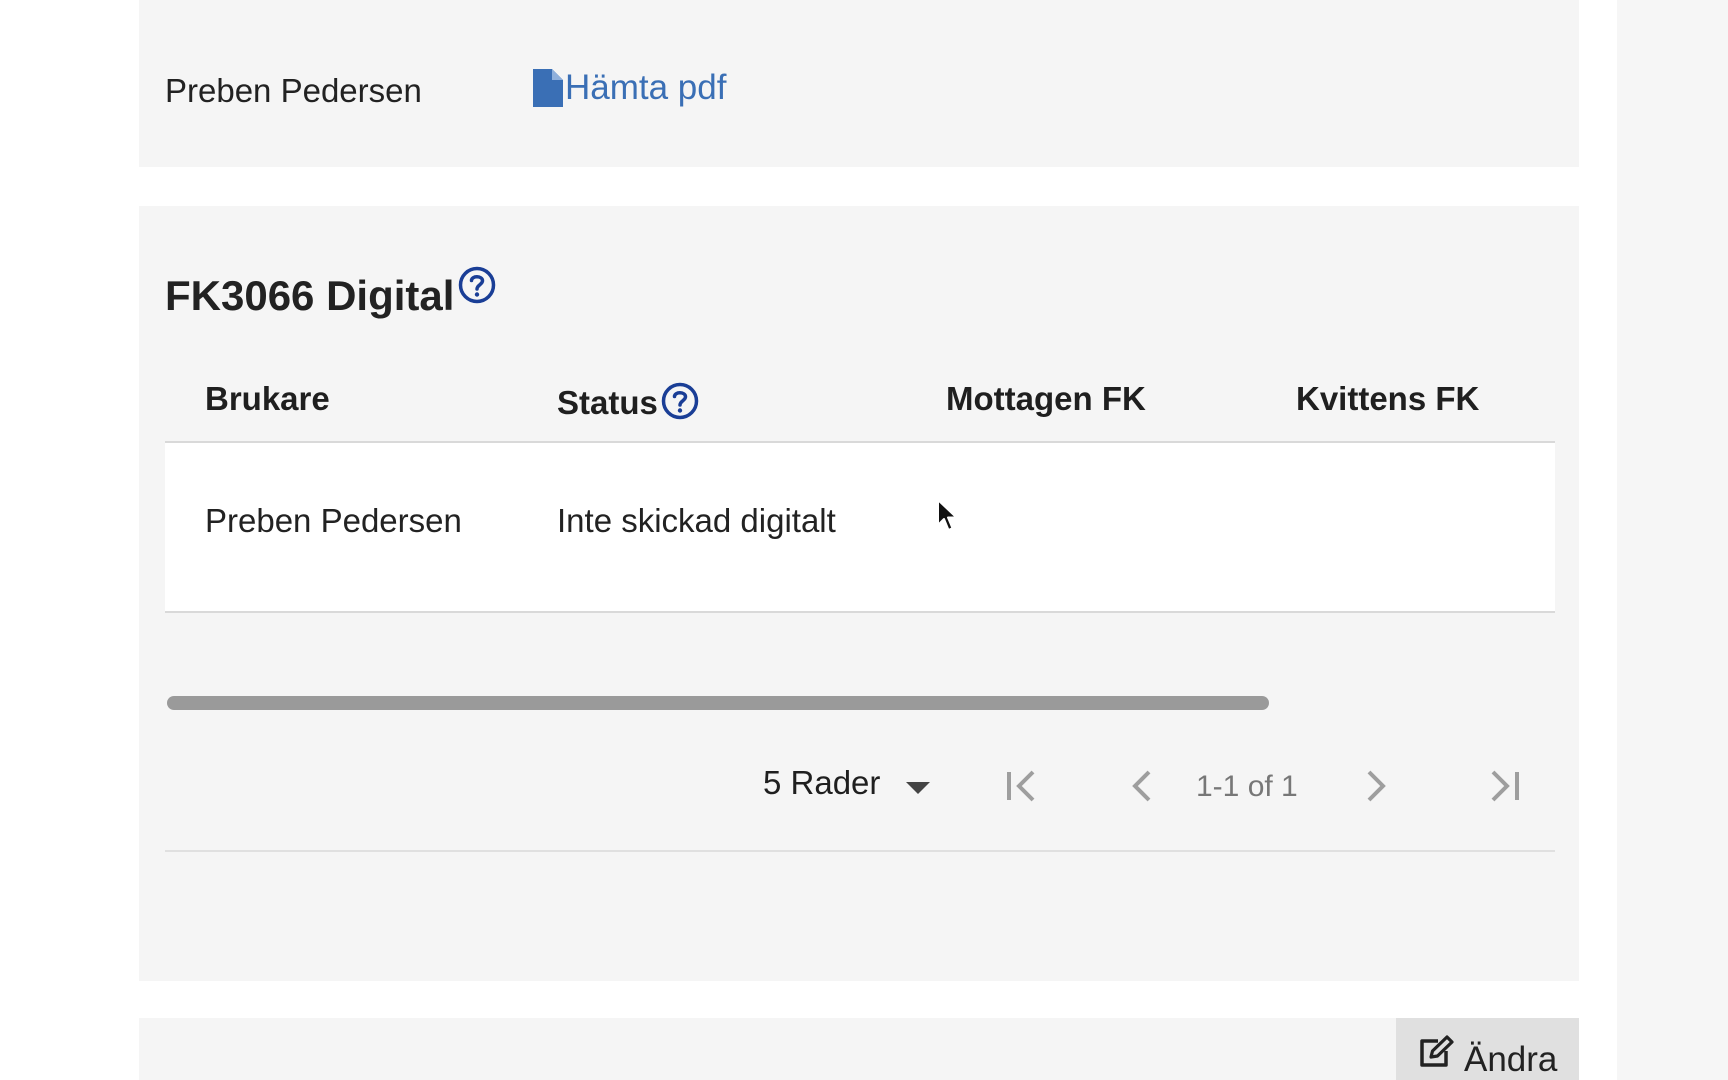  I want to click on caret-down-icon, so click(918, 783).